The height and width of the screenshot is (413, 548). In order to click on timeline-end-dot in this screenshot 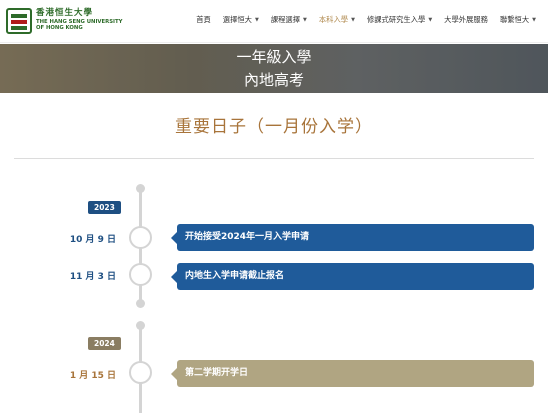, I will do `click(140, 303)`.